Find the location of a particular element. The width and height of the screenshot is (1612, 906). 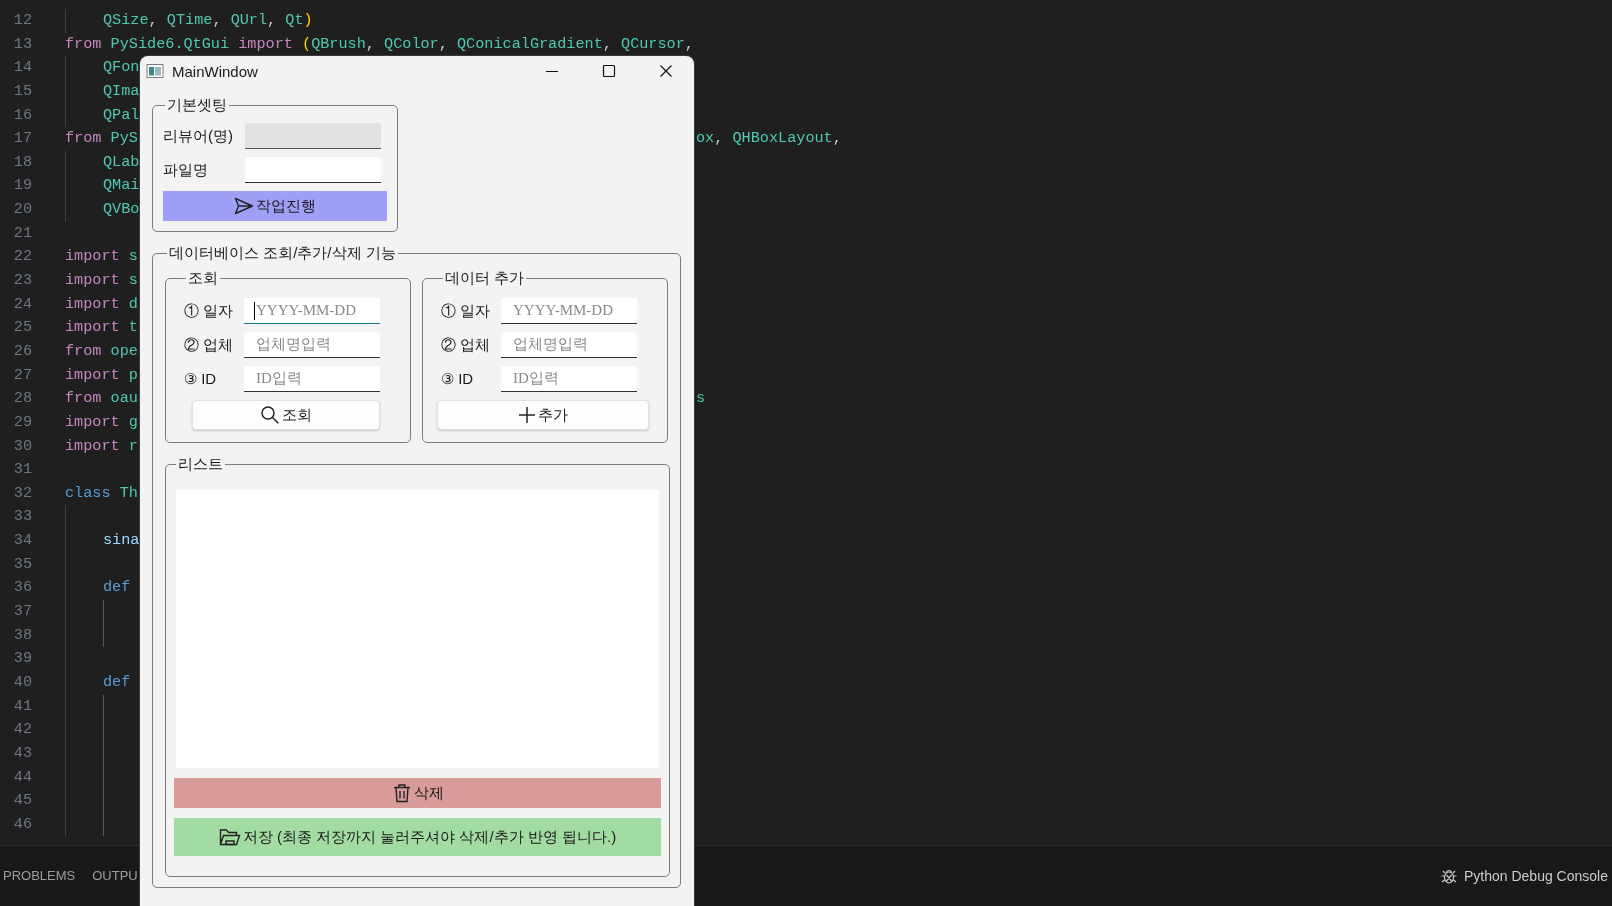

line-number: 40 is located at coordinates (22, 682).